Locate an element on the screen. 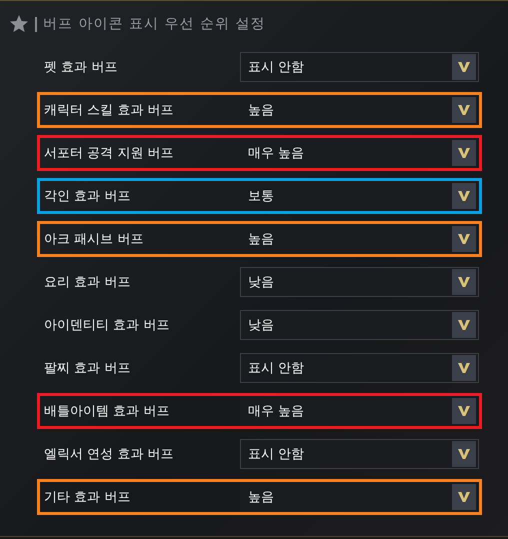 This screenshot has height=539, width=508. star-icon is located at coordinates (19, 24).